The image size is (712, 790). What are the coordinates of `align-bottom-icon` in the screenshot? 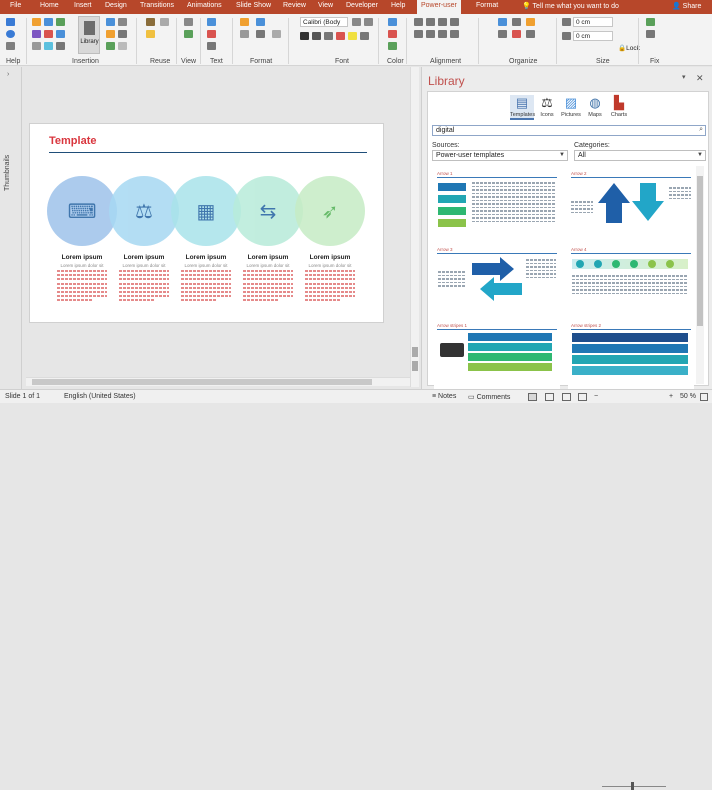 It's located at (442, 34).